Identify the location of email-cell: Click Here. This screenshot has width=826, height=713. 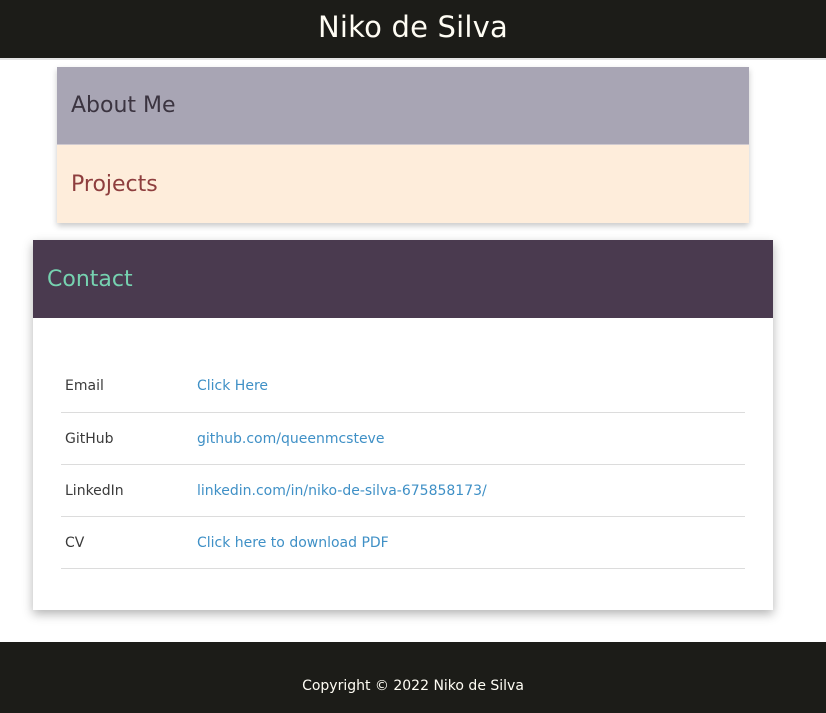
(471, 386).